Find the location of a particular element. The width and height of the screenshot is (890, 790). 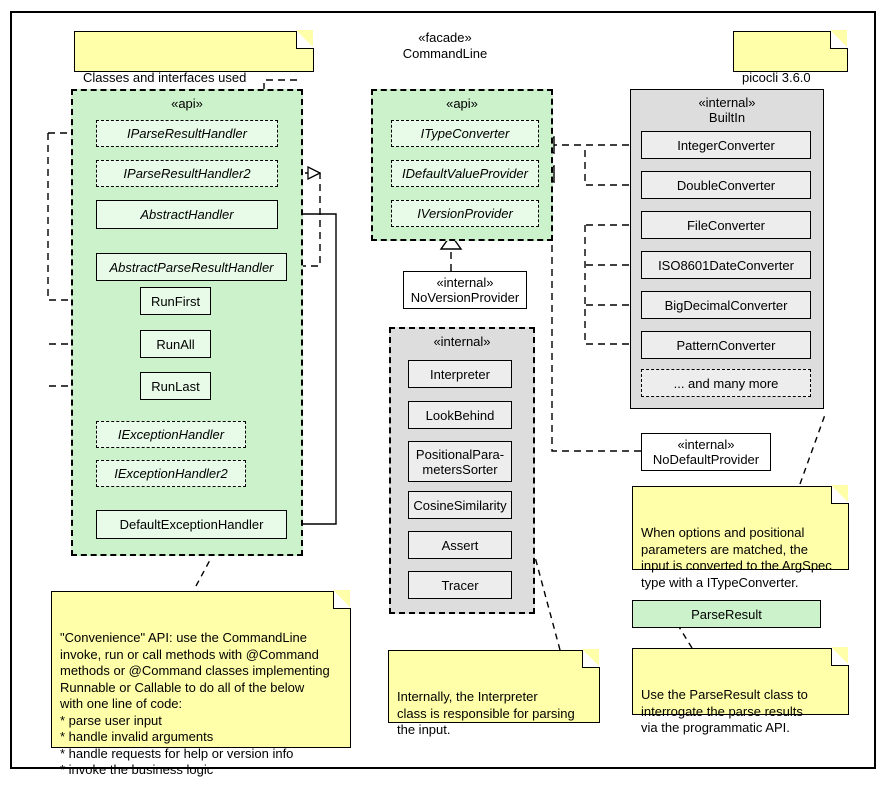

class-runfirst: RunFirst is located at coordinates (175, 301).